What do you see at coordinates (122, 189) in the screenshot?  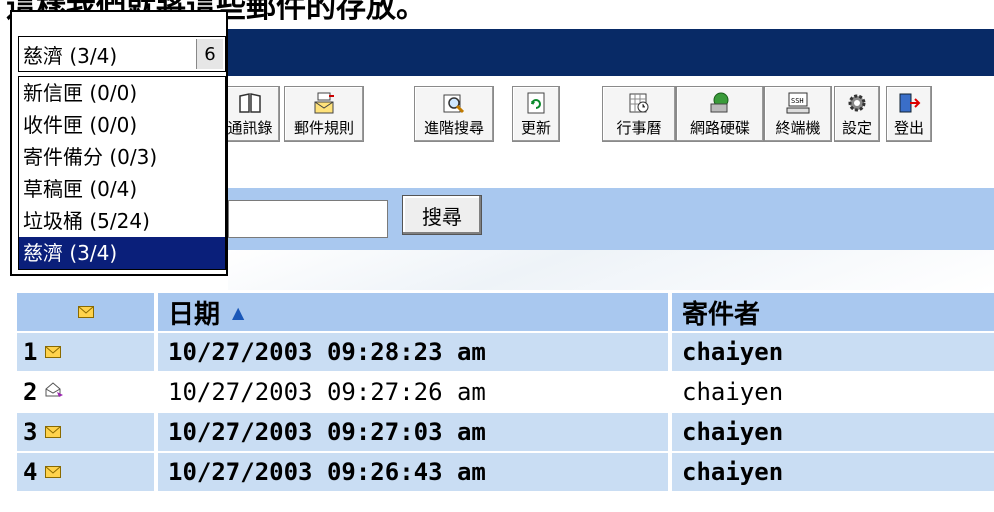 I see `folder-option-drafts: 草稿匣 (0/4)` at bounding box center [122, 189].